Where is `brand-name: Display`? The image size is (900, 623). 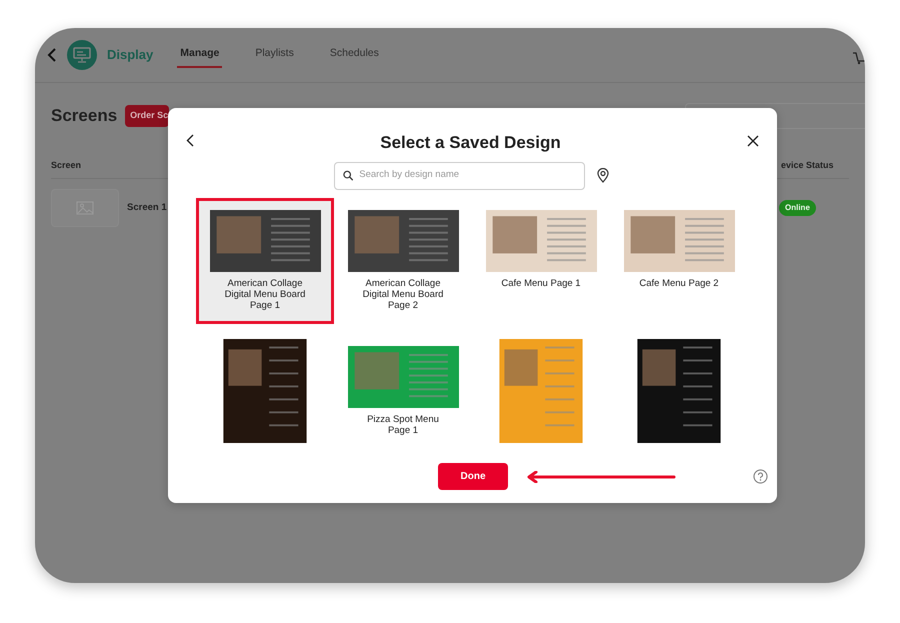 brand-name: Display is located at coordinates (130, 55).